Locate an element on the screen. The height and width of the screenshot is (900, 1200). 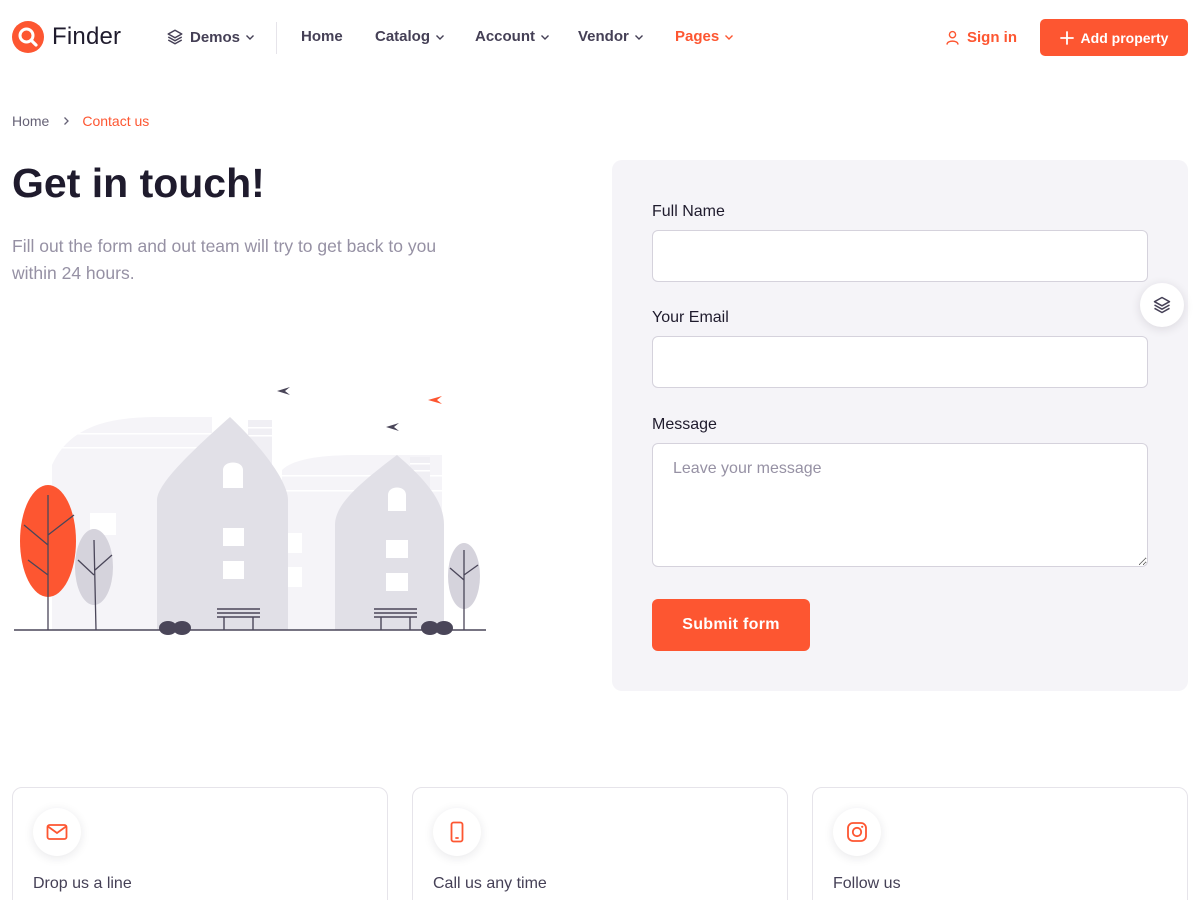
contact-card-social: Follow us is located at coordinates (1000, 843).